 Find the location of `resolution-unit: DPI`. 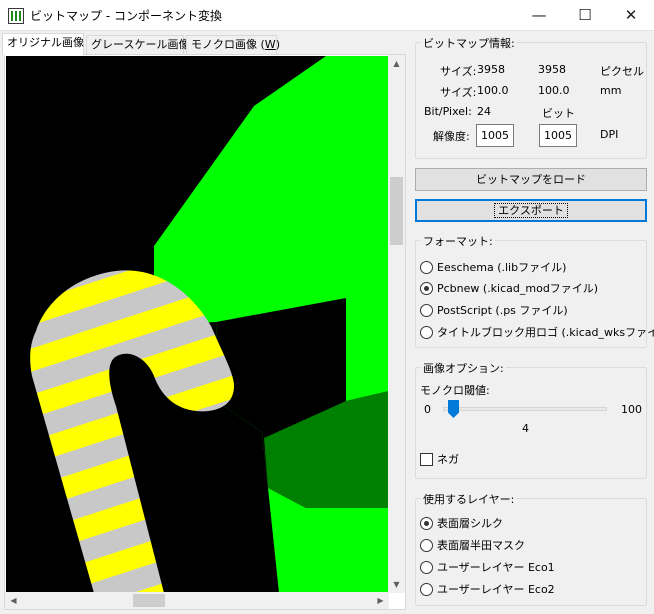

resolution-unit: DPI is located at coordinates (609, 134).